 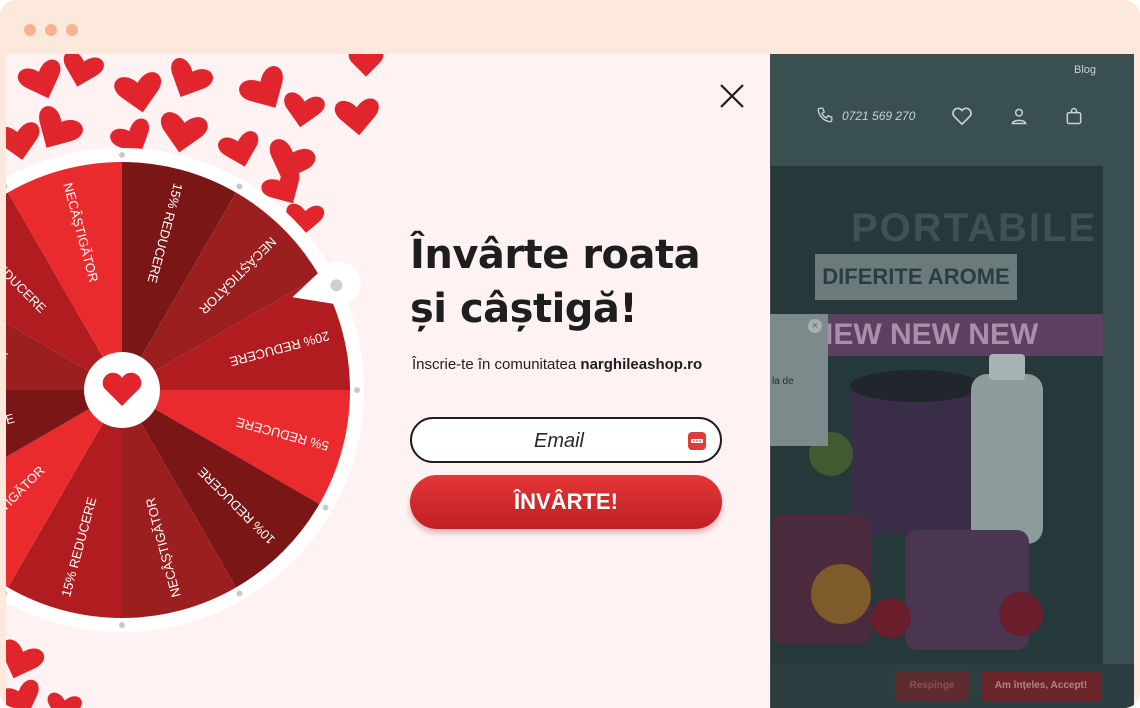 What do you see at coordinates (559, 441) in the screenshot?
I see `email-input` at bounding box center [559, 441].